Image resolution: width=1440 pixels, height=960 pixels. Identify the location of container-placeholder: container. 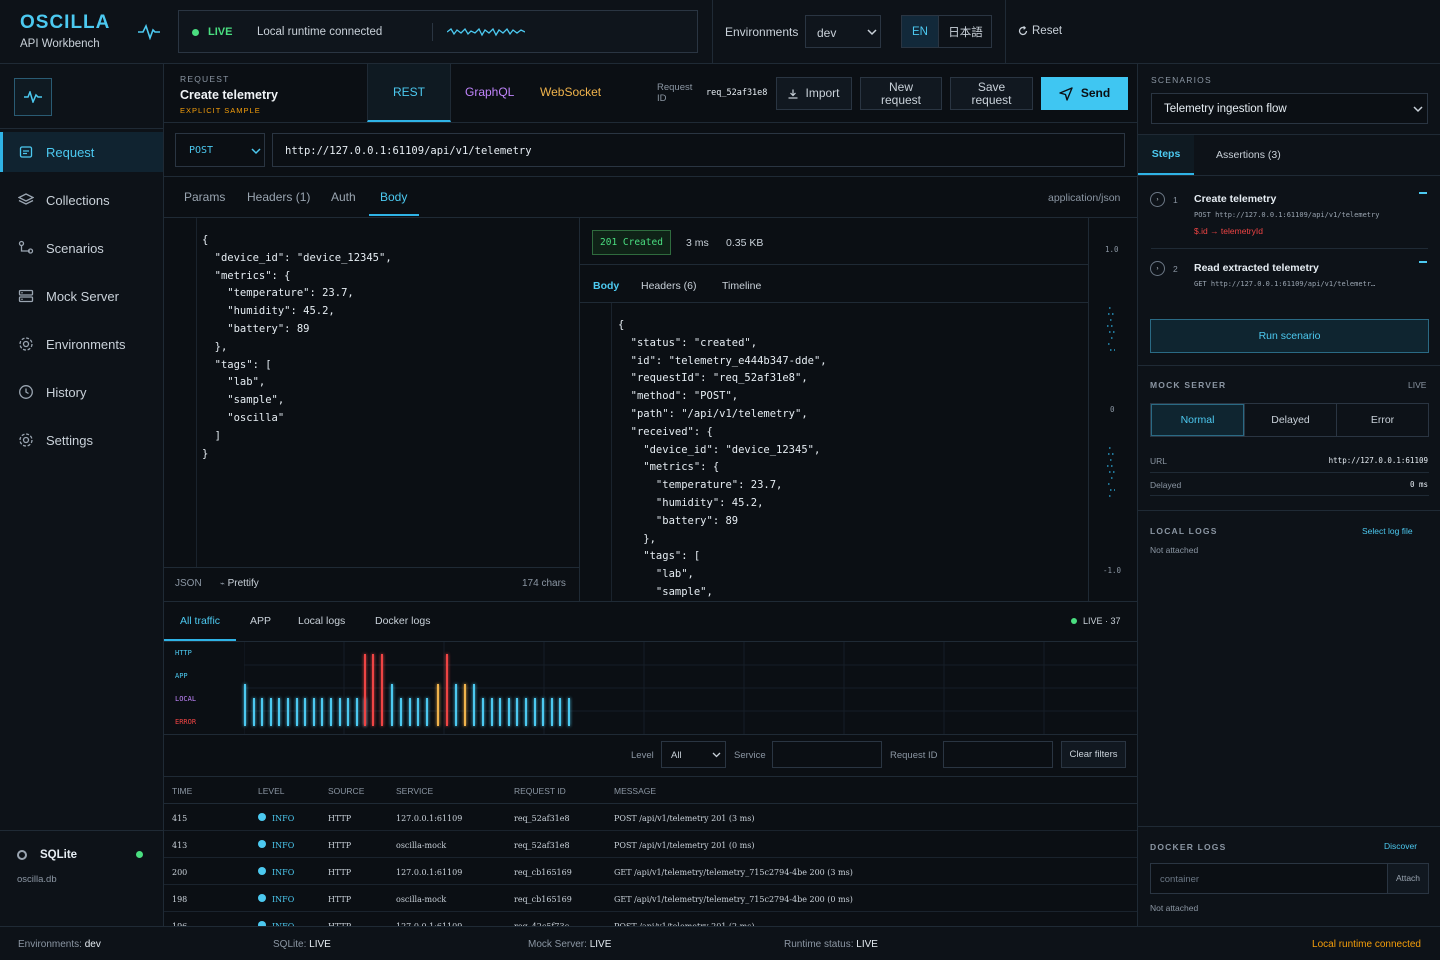
(1180, 879).